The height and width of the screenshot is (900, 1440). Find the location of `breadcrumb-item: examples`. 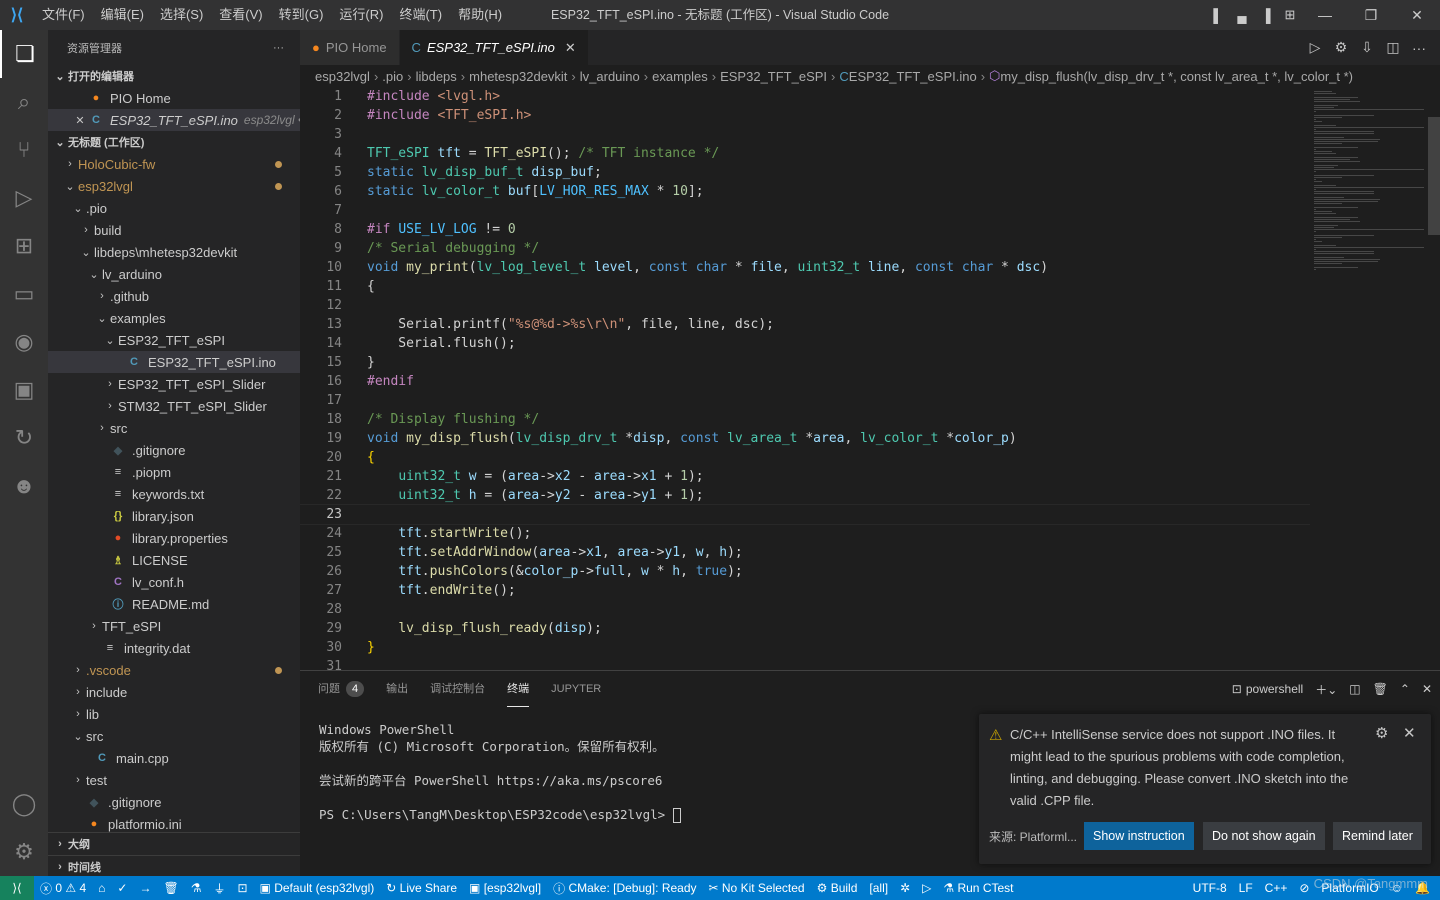

breadcrumb-item: examples is located at coordinates (680, 76).